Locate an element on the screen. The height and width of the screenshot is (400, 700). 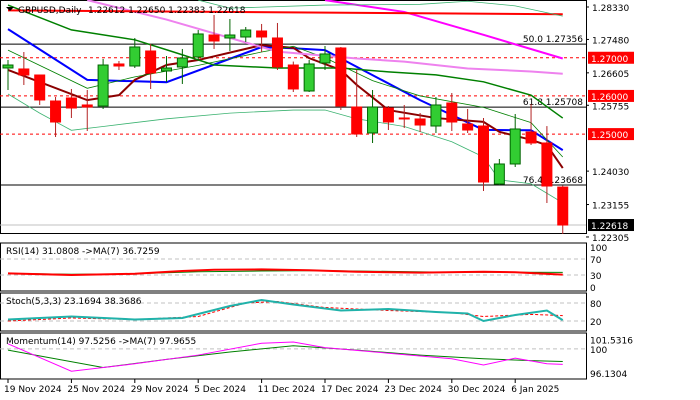
y-tick-label: 1.25755 is located at coordinates (610, 107).